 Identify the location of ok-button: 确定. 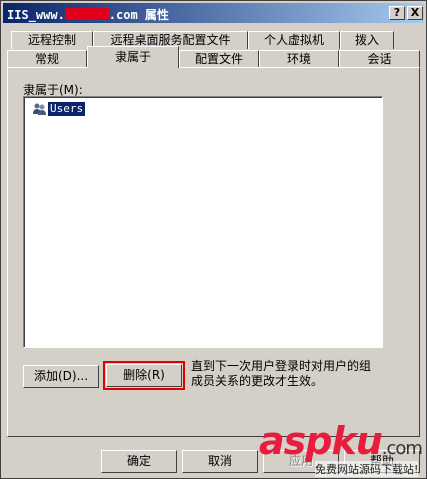
(139, 461).